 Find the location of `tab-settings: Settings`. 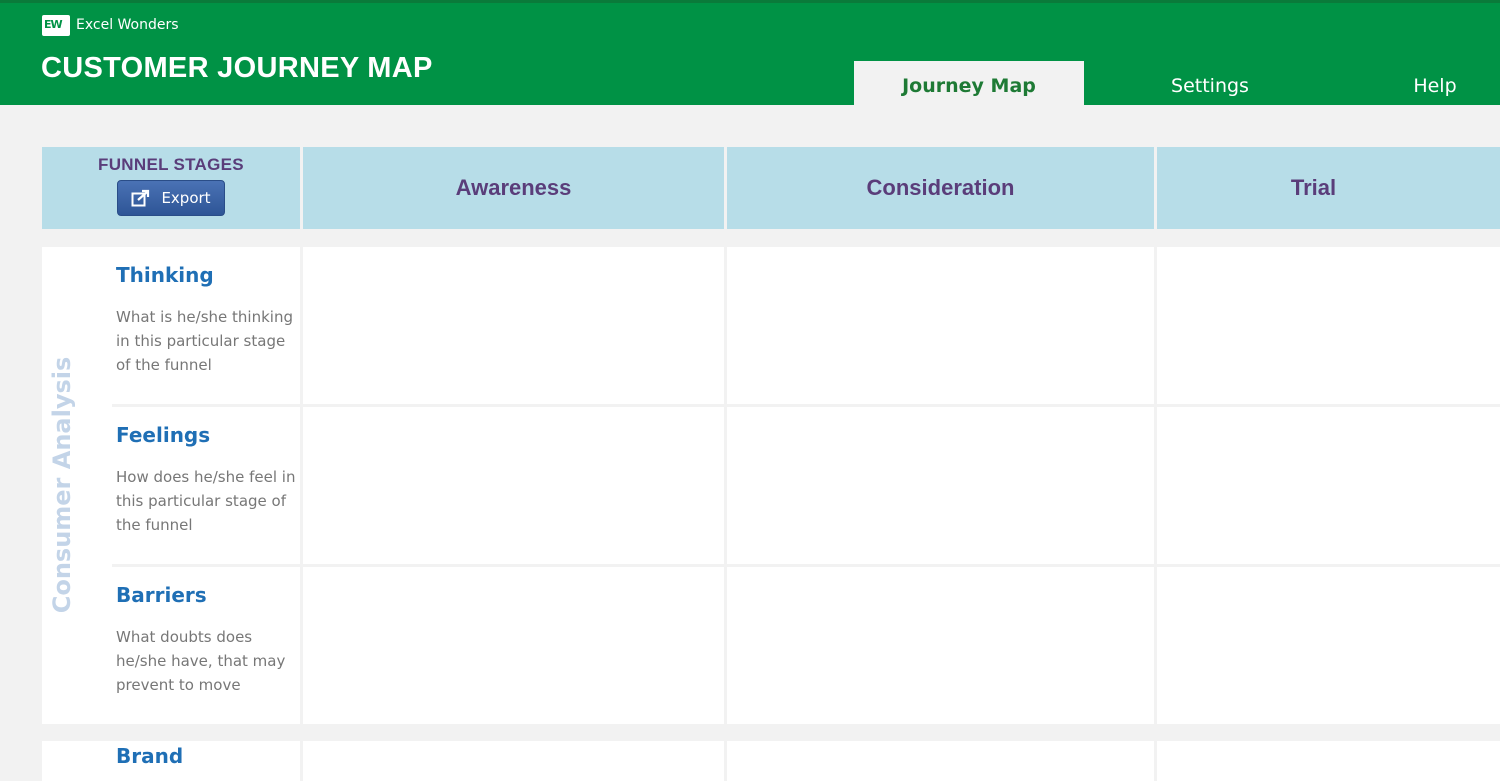

tab-settings: Settings is located at coordinates (1210, 84).